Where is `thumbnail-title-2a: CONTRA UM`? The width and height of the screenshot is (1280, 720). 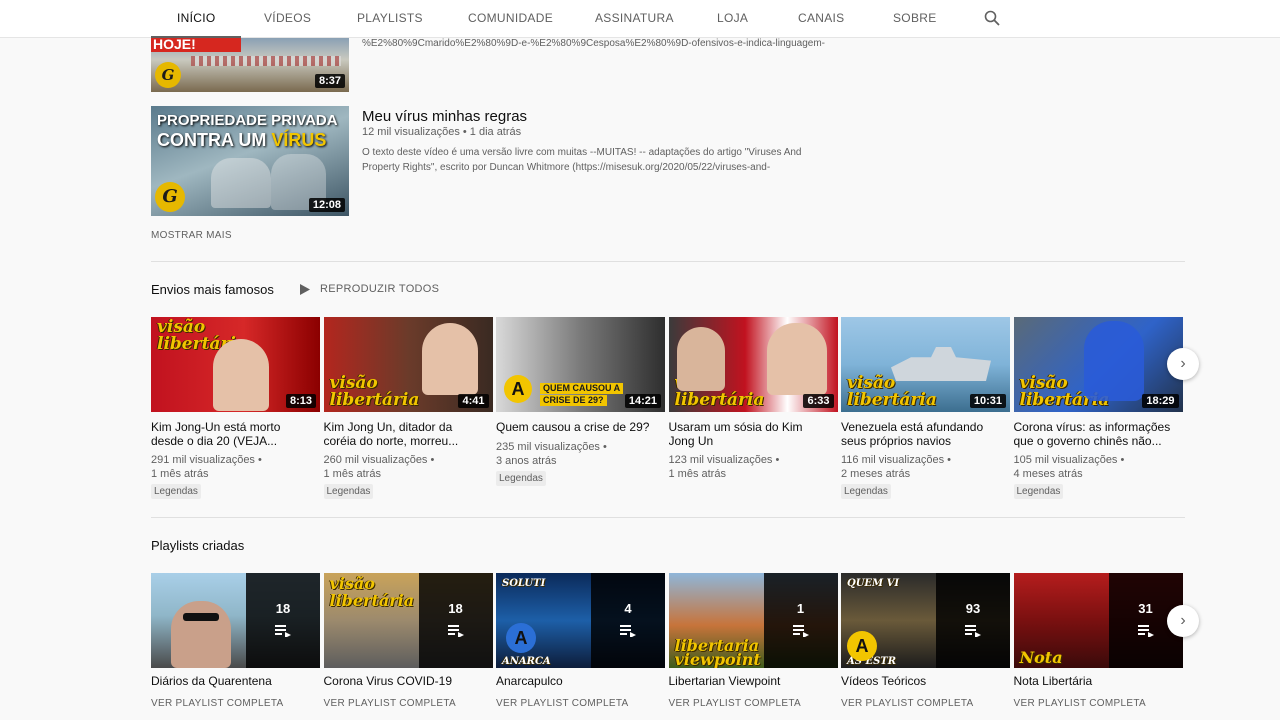
thumbnail-title-2a: CONTRA UM is located at coordinates (214, 140).